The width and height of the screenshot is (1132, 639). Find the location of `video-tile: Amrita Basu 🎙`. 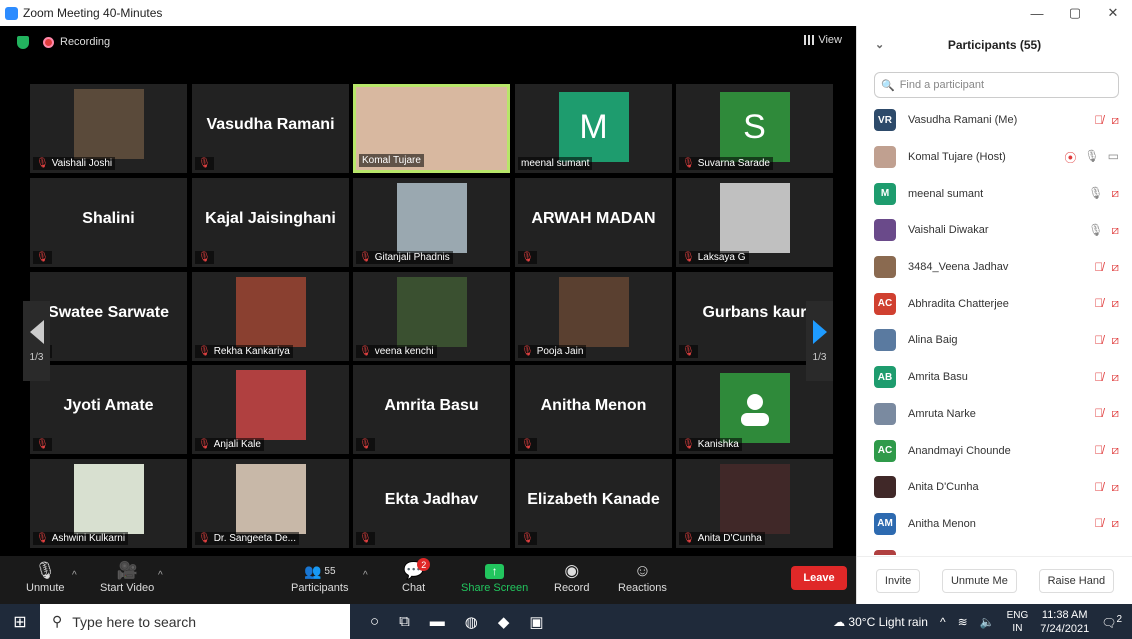

video-tile: Amrita Basu 🎙 is located at coordinates (431, 409).